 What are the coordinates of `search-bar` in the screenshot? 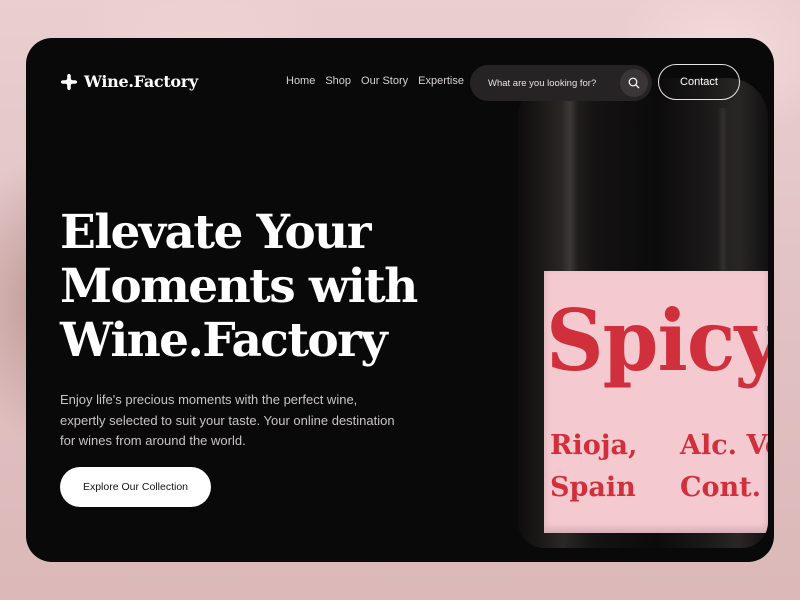 It's located at (561, 83).